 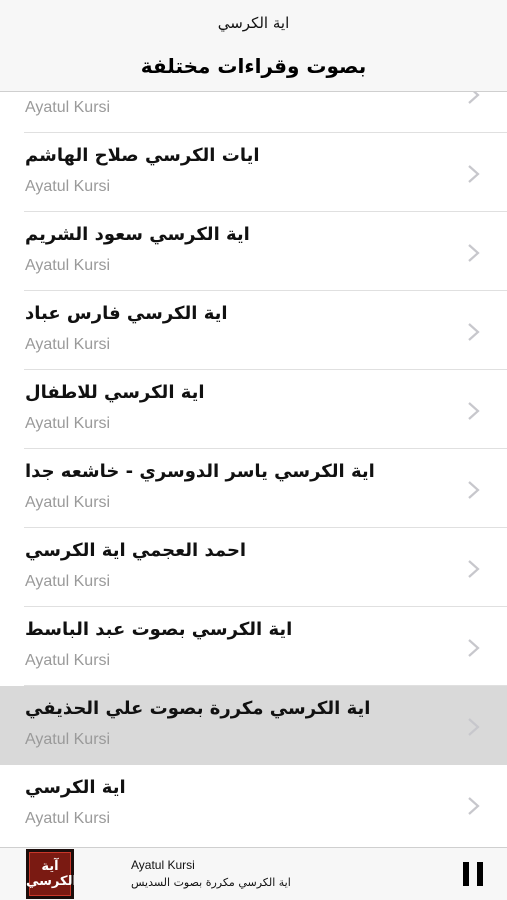 I want to click on list-item: ايات الكرسي صلاح الهاشم Ayatul Kursi, so click(x=253, y=172).